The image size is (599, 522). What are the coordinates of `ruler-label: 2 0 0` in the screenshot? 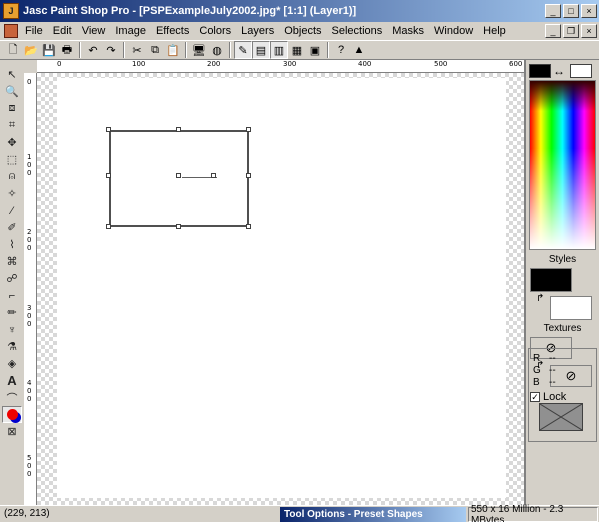 It's located at (29, 240).